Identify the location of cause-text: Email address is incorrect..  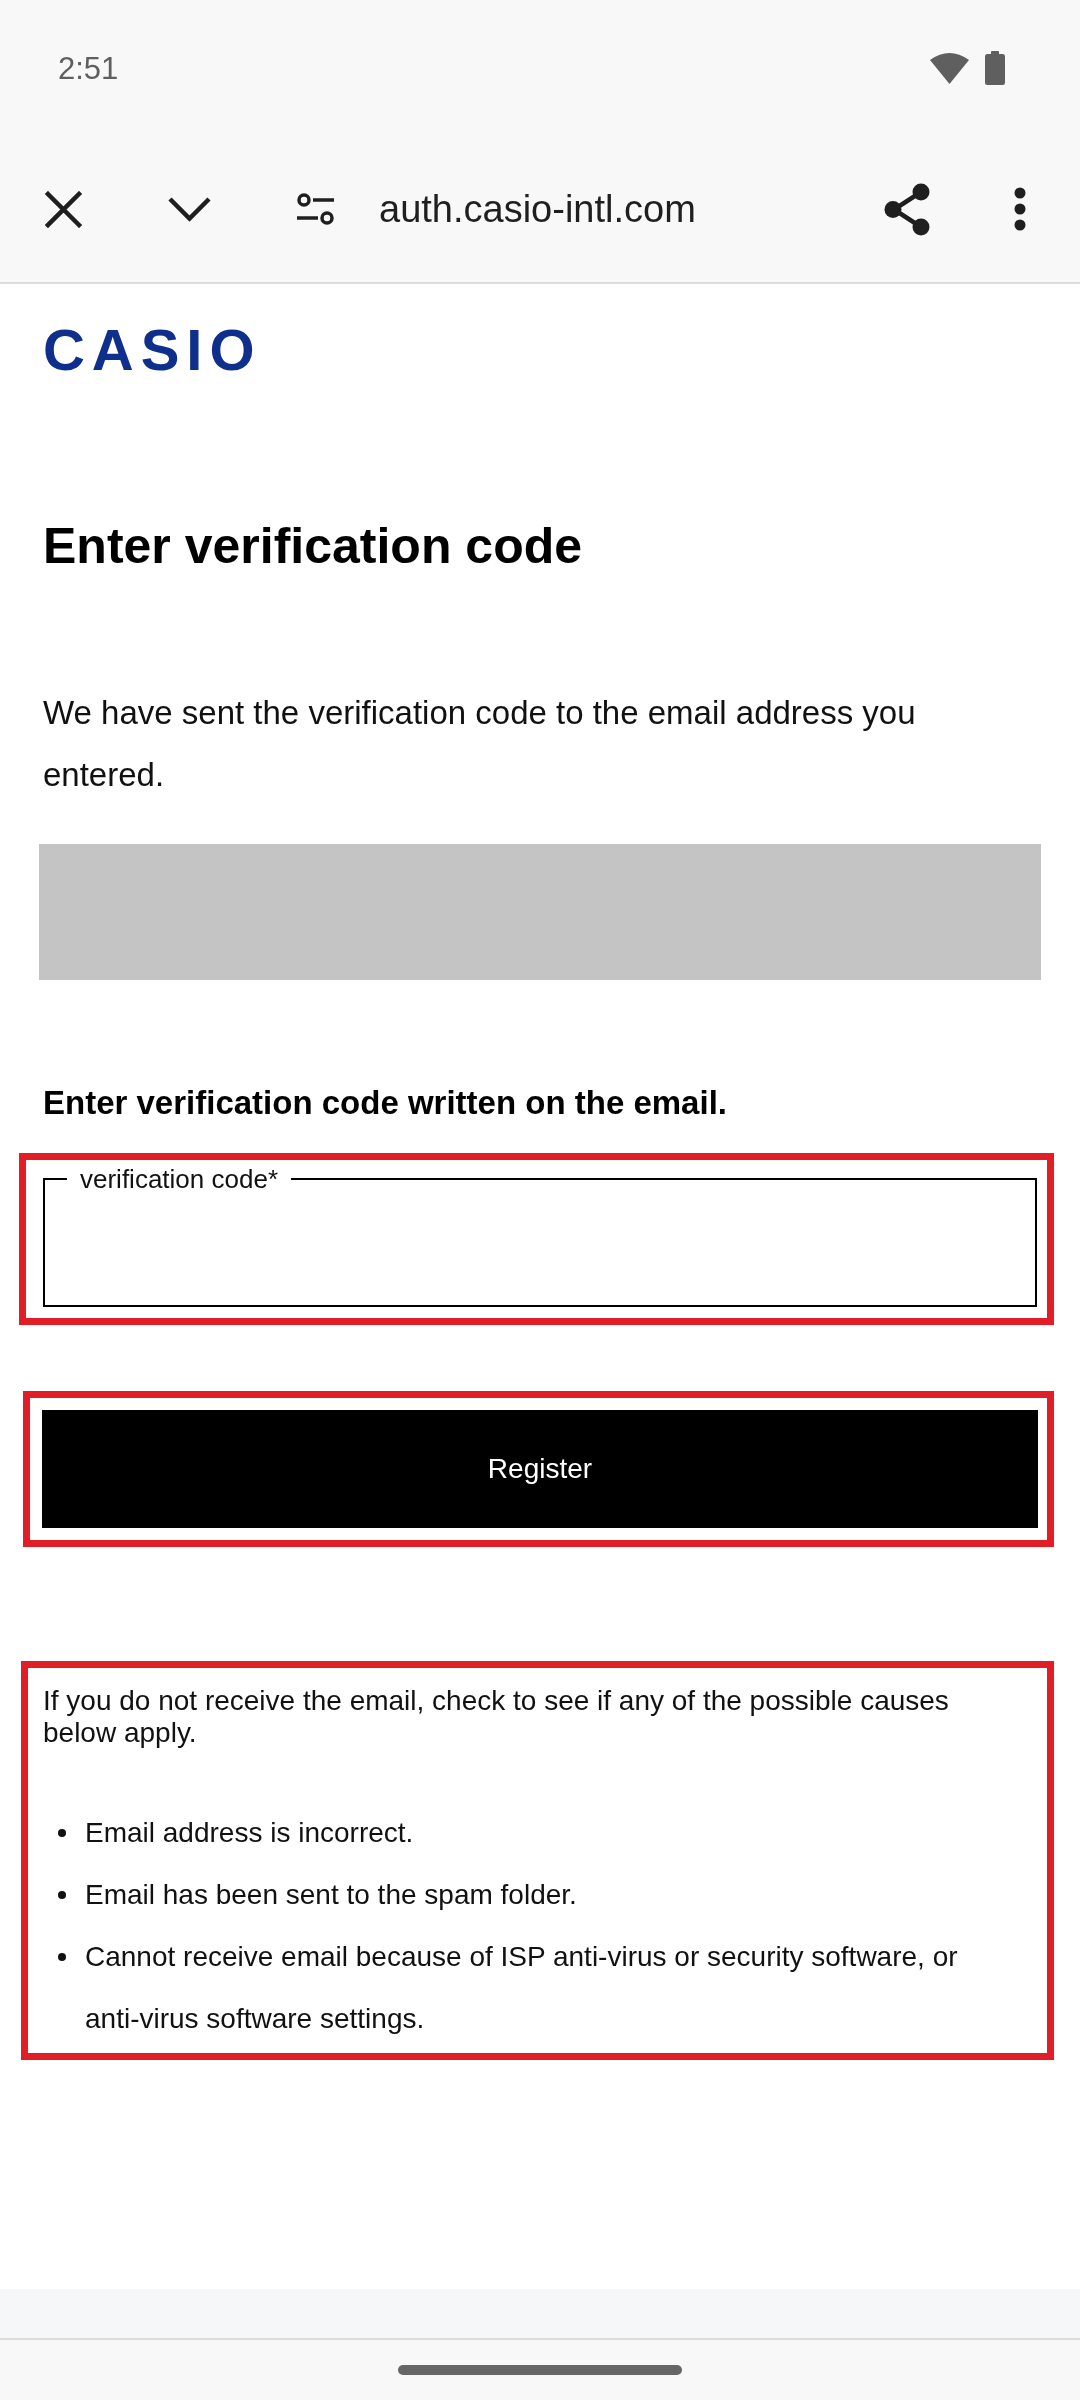
(249, 1833).